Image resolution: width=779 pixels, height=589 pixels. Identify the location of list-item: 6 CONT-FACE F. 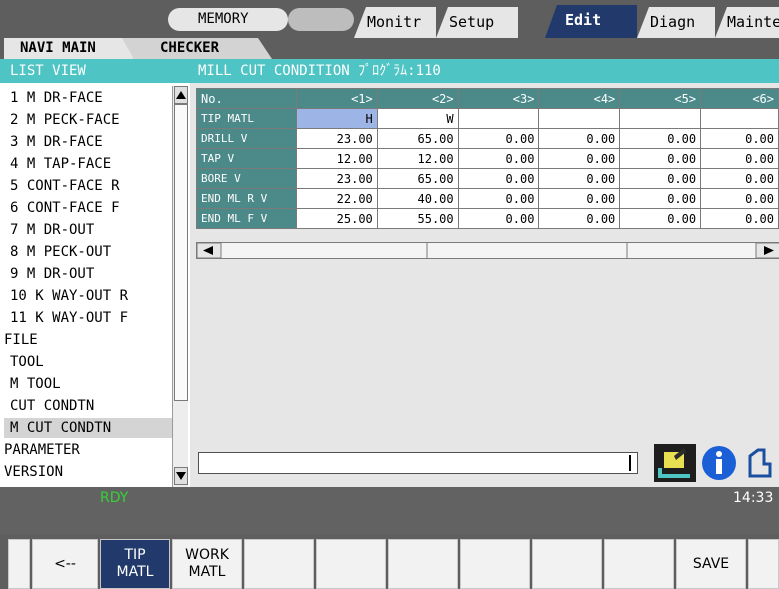
(65, 208).